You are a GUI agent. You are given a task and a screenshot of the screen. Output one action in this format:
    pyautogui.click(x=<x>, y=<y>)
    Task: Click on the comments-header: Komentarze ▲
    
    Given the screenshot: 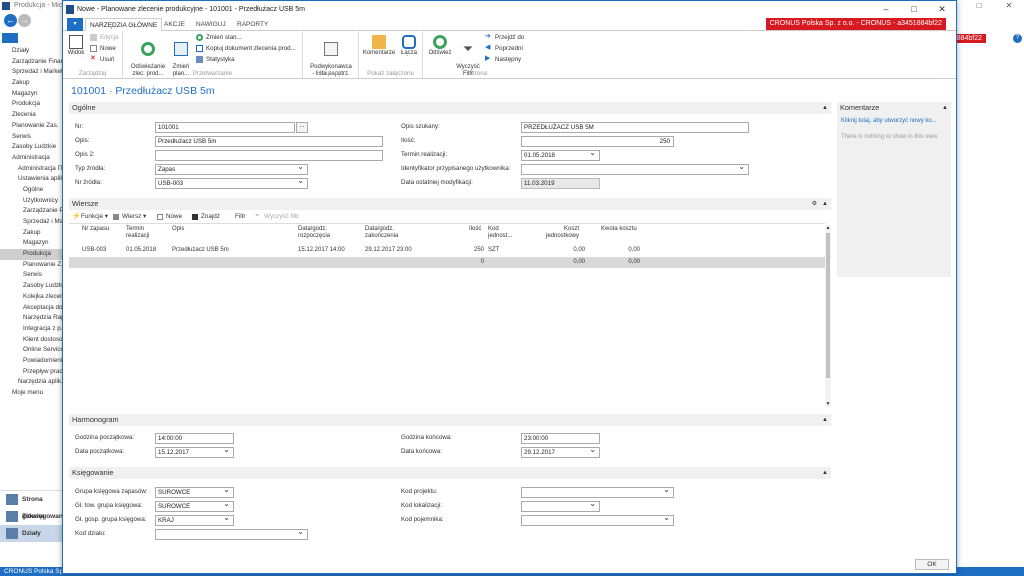 What is the action you would take?
    pyautogui.click(x=894, y=108)
    